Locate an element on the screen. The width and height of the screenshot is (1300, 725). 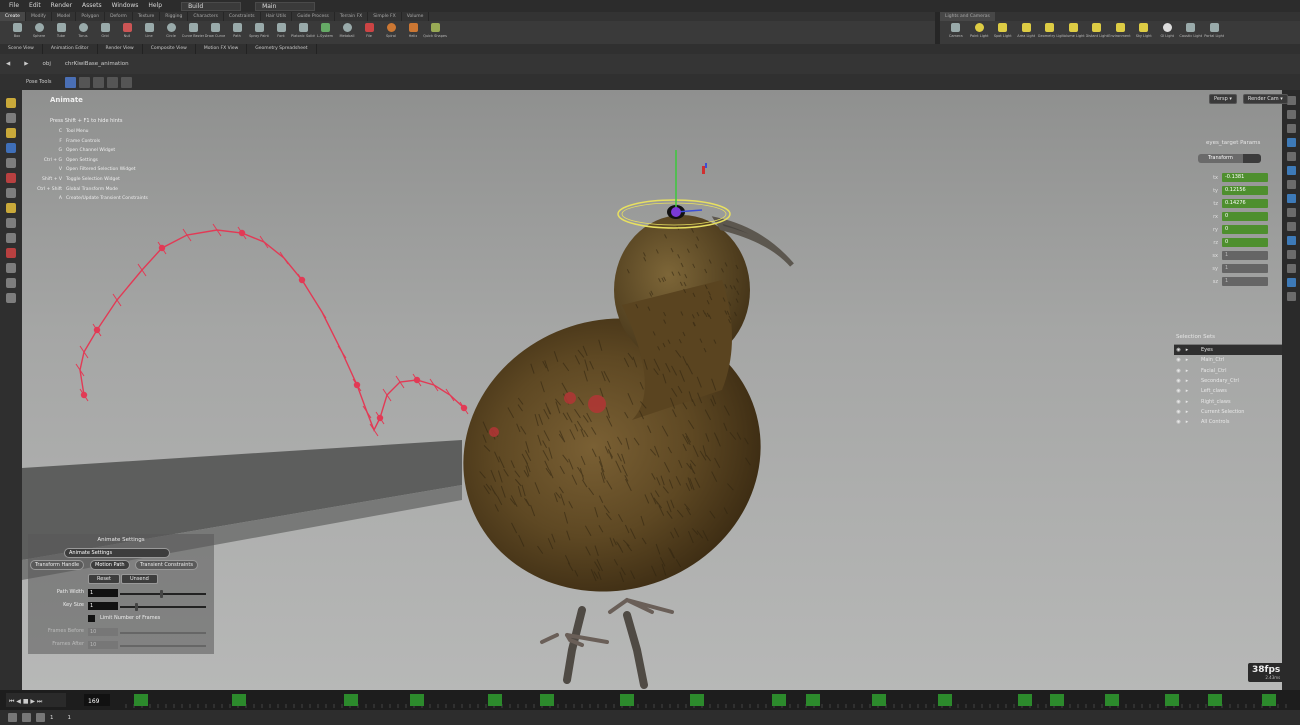
move-tool-icon is located at coordinates (99, 82).